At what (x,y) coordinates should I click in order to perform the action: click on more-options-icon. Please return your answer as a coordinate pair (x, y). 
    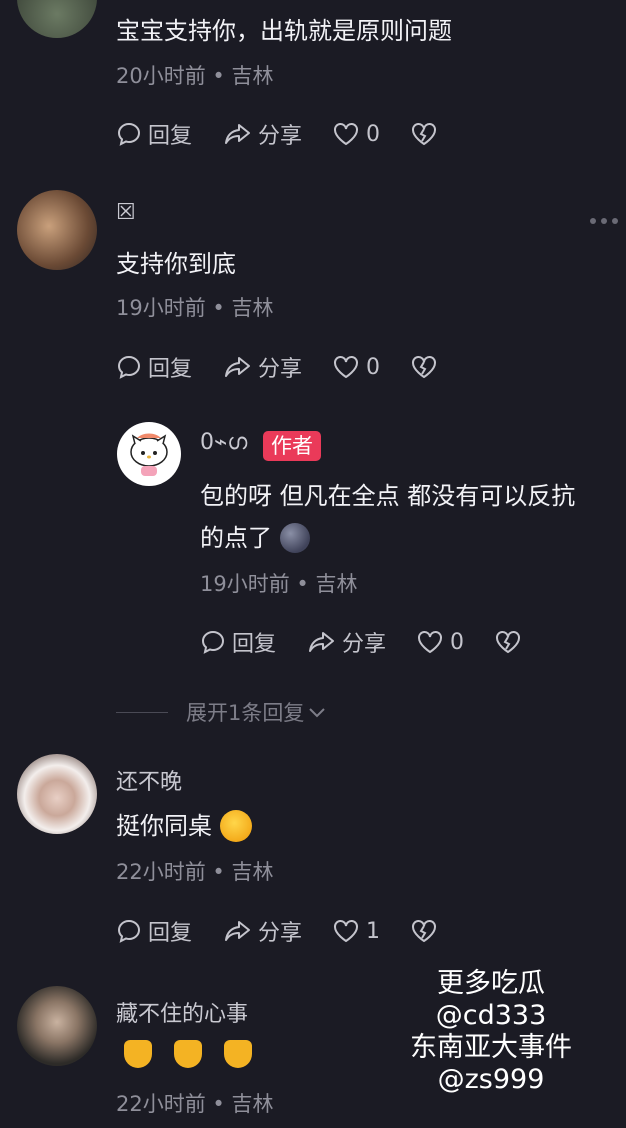
    Looking at the image, I should click on (604, 221).